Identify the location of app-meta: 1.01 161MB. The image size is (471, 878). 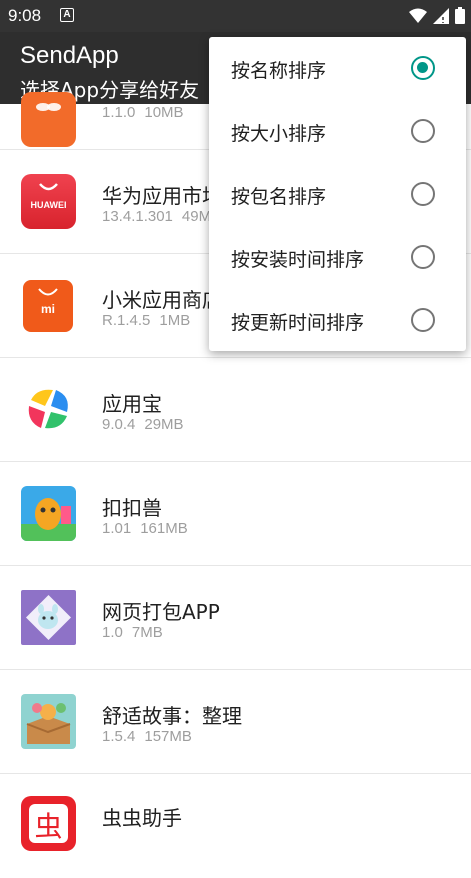
(145, 528).